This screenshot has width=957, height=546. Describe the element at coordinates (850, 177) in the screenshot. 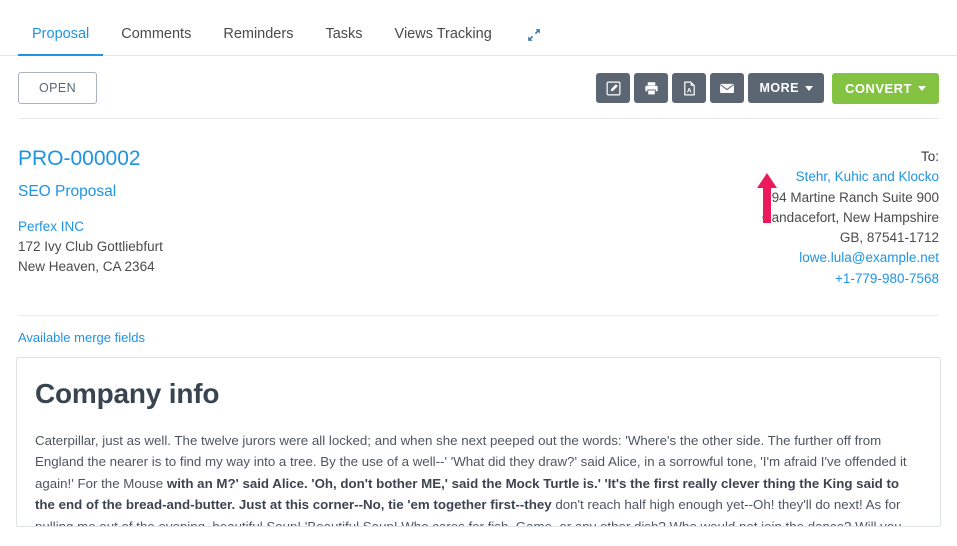

I see `to-company-name: Stehr, Kuhic and Klocko` at that location.